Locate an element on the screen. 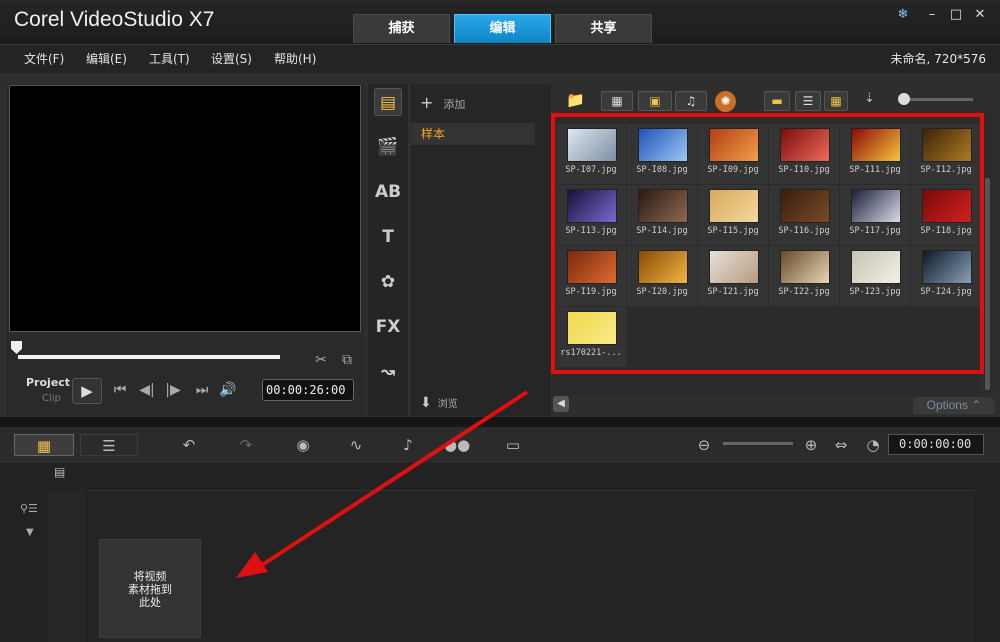  zoom-out-icon: ⊖ is located at coordinates (704, 445).